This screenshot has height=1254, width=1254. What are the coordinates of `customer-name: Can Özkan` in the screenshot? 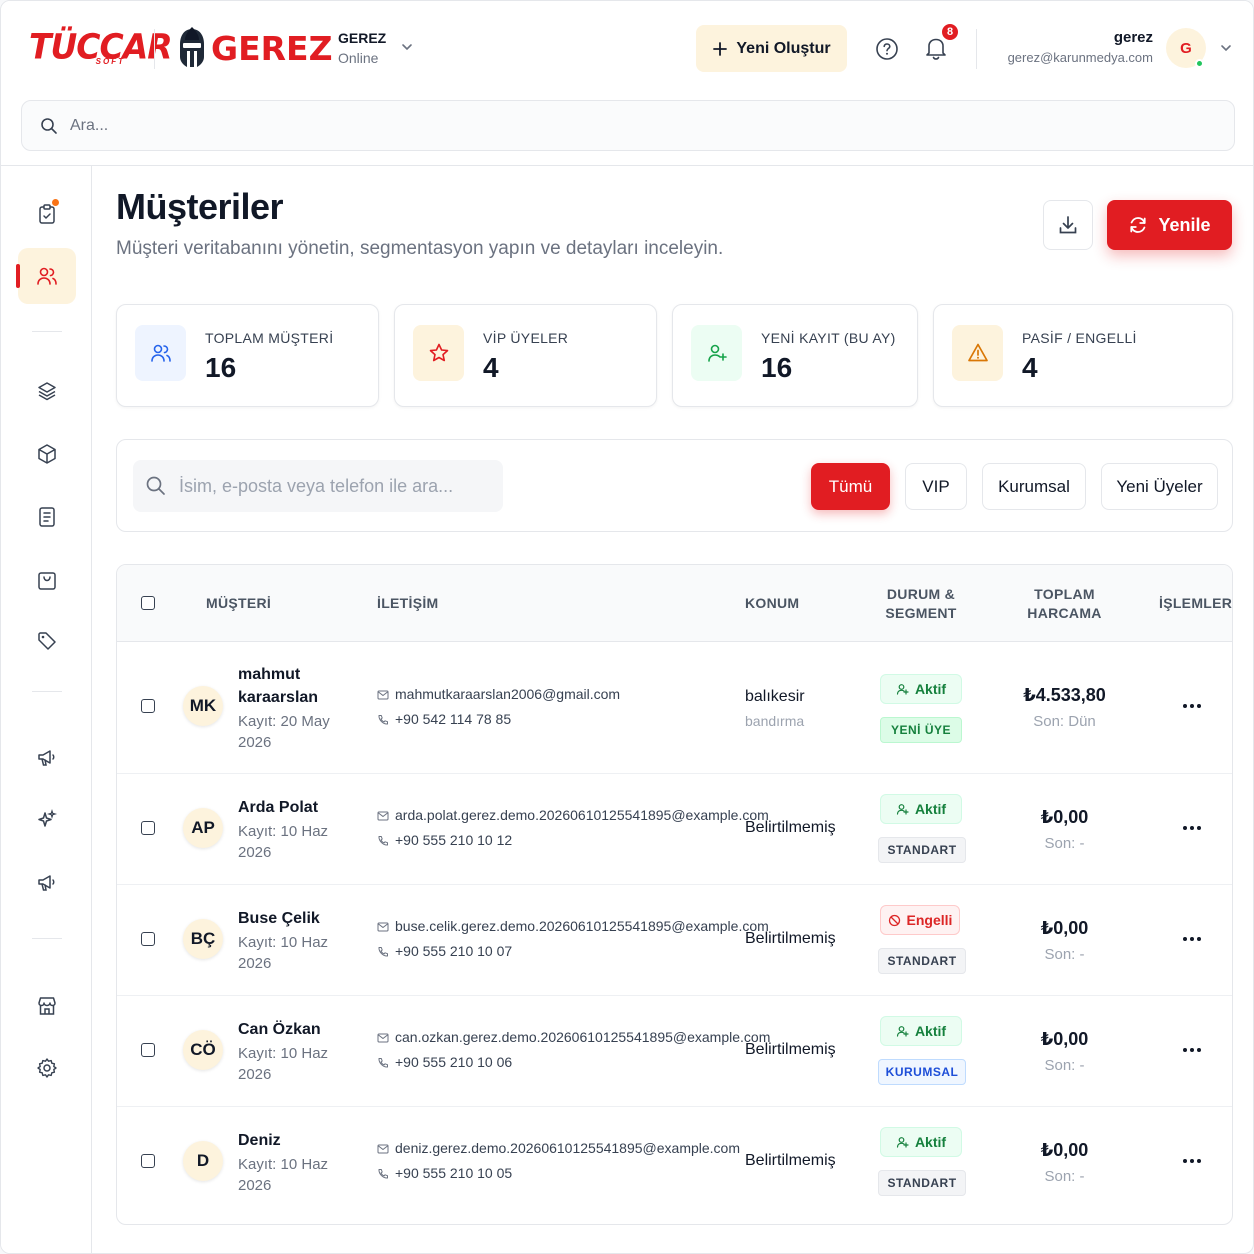 It's located at (293, 1029).